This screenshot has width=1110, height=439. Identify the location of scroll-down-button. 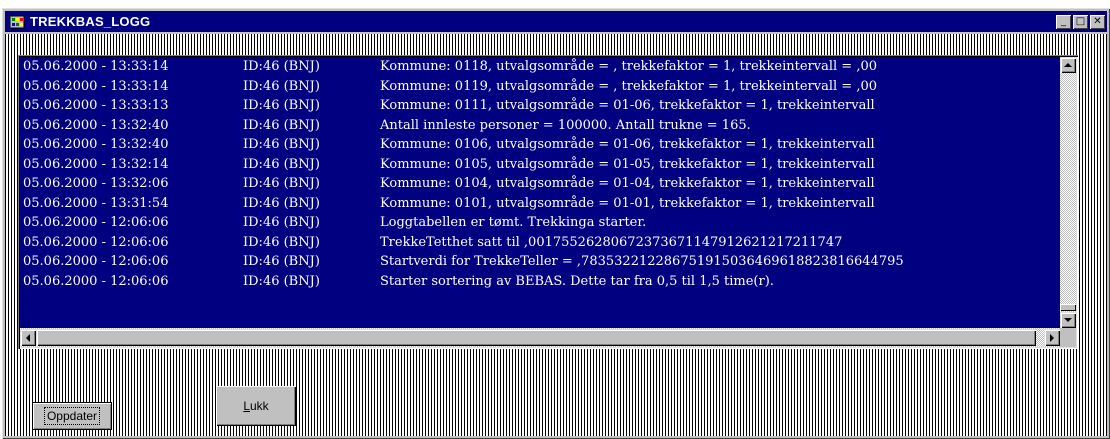
(1068, 320).